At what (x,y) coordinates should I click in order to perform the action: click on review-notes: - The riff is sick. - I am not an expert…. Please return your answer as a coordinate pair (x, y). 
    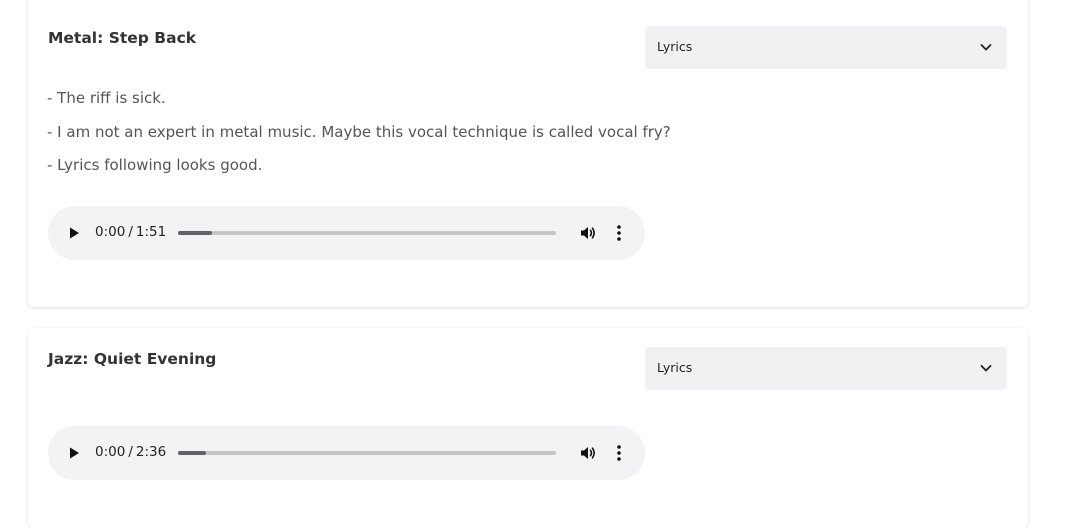
    Looking at the image, I should click on (359, 136).